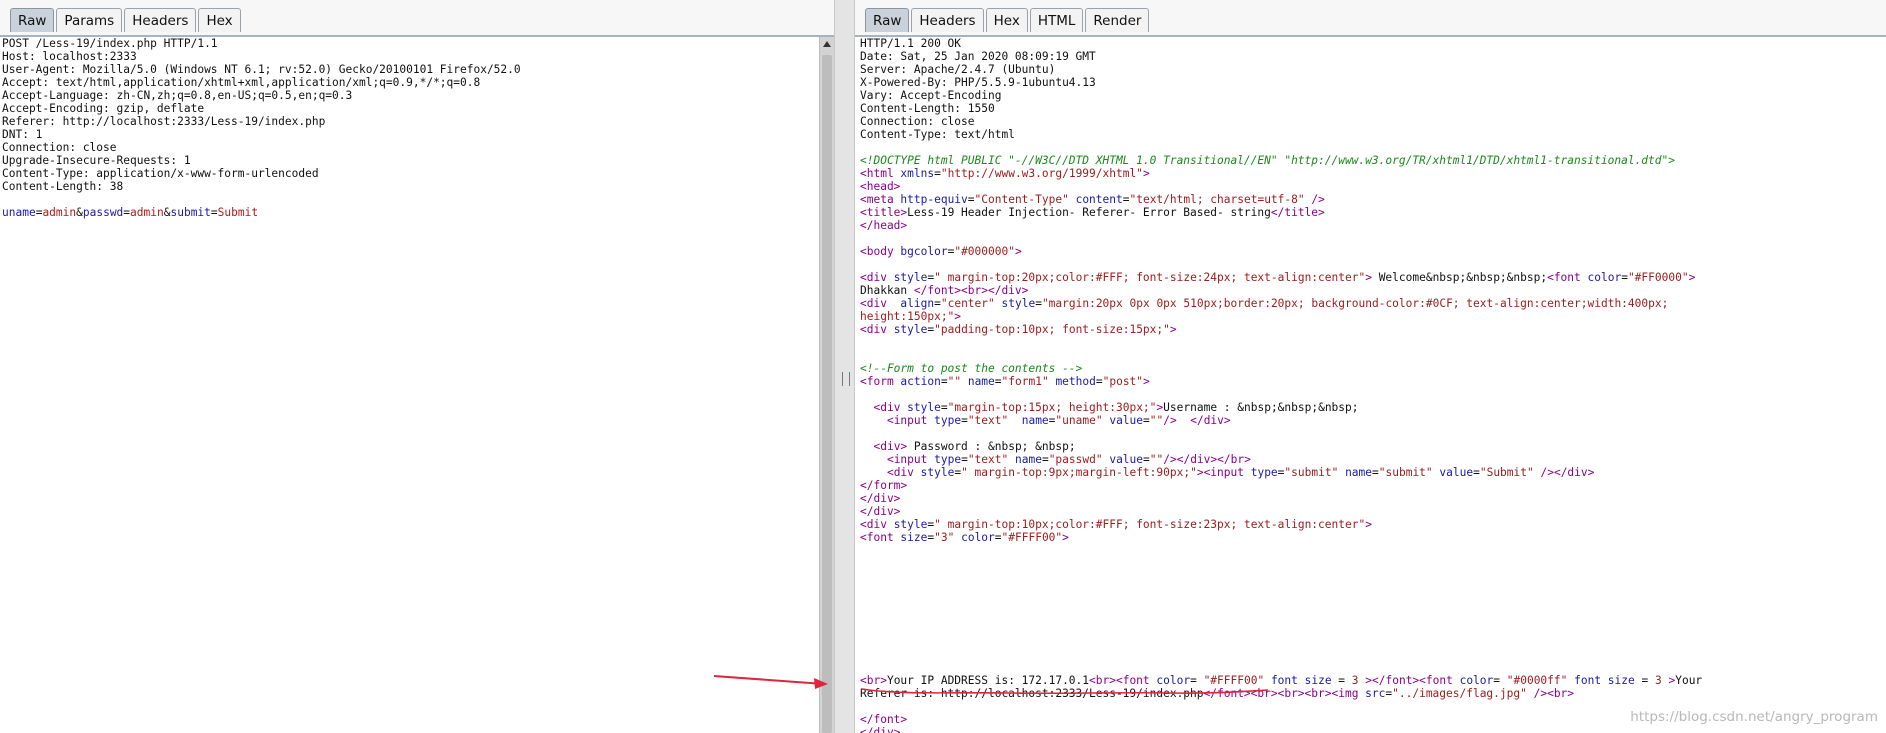 This screenshot has height=733, width=1886. I want to click on code-token: Password : &nbsp; &nbsp;, so click(991, 446).